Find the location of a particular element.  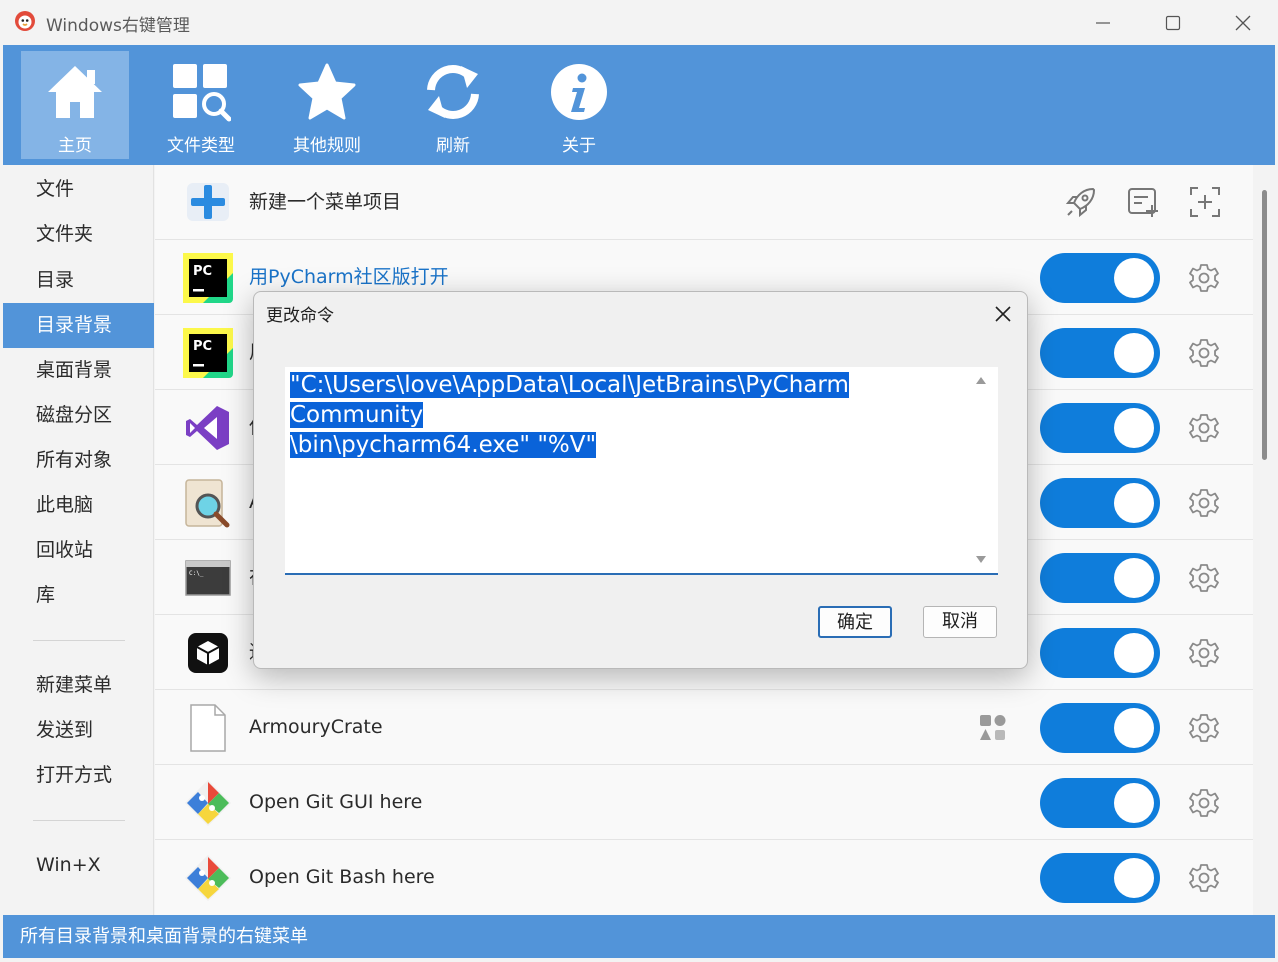

close-icon is located at coordinates (1003, 314).